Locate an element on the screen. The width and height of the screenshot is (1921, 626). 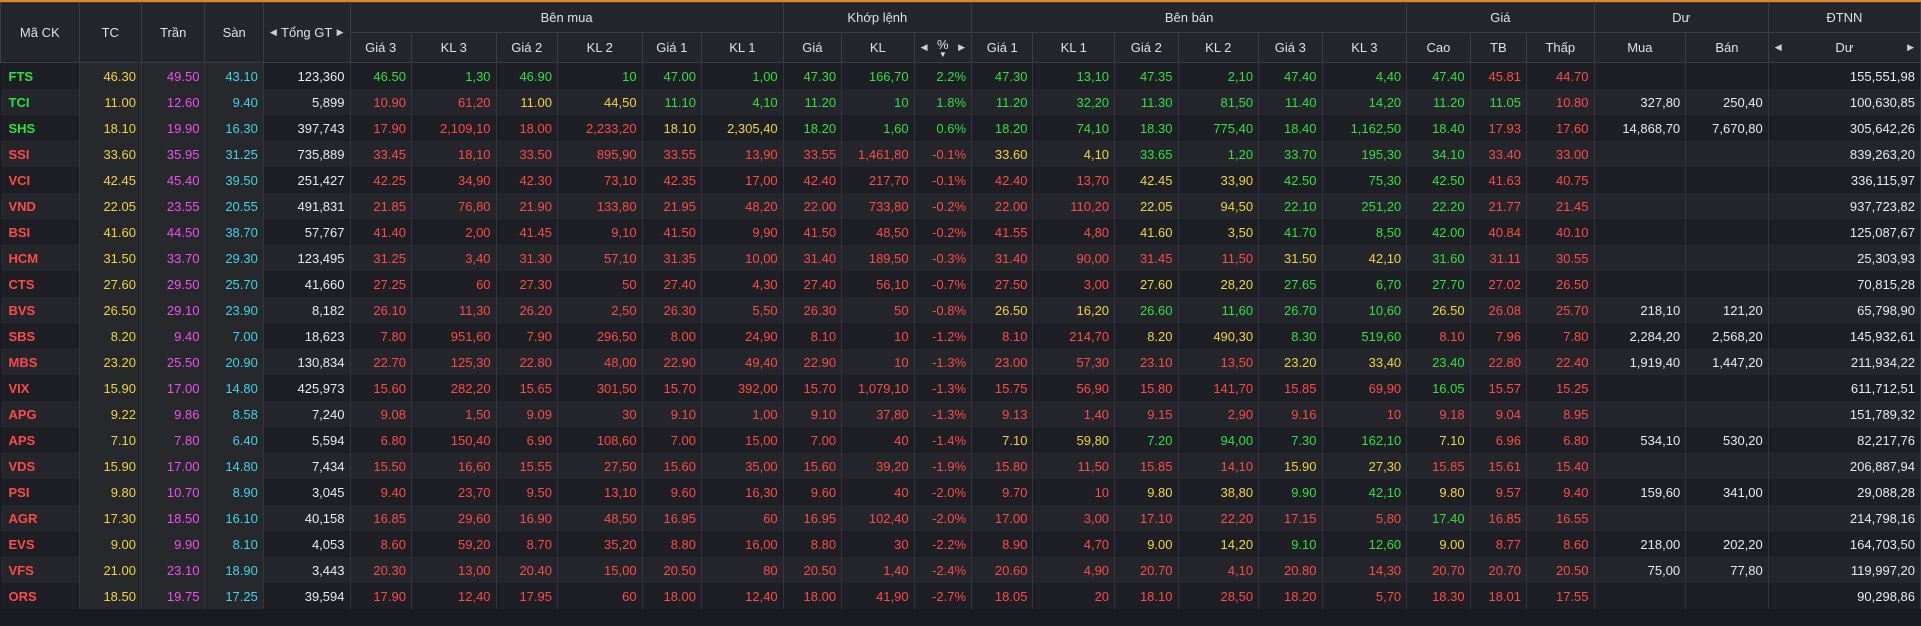
sell-price2-cell: 18.30 is located at coordinates (1146, 128).